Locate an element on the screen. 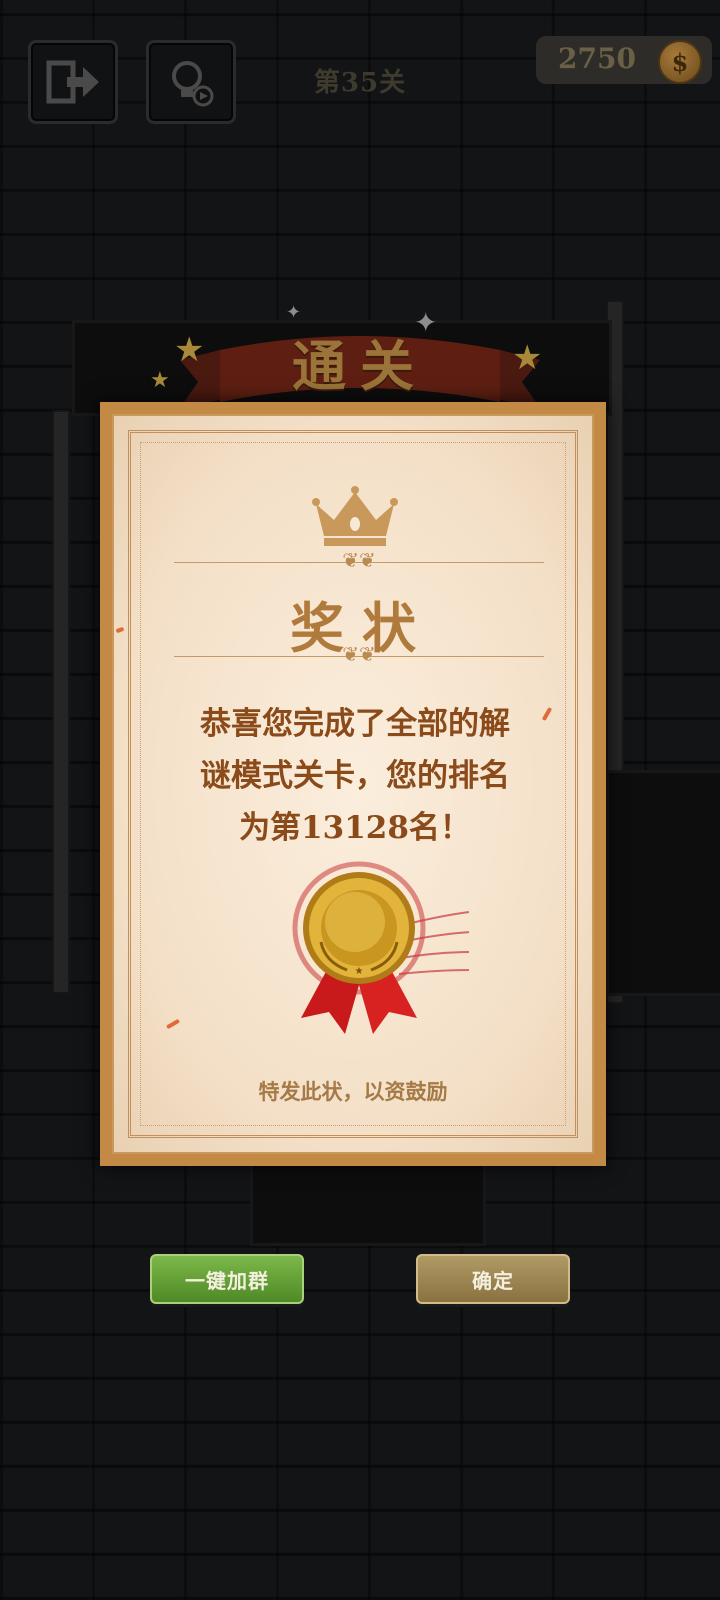 This screenshot has width=720, height=1600. coin-counter: 2750 $ is located at coordinates (624, 60).